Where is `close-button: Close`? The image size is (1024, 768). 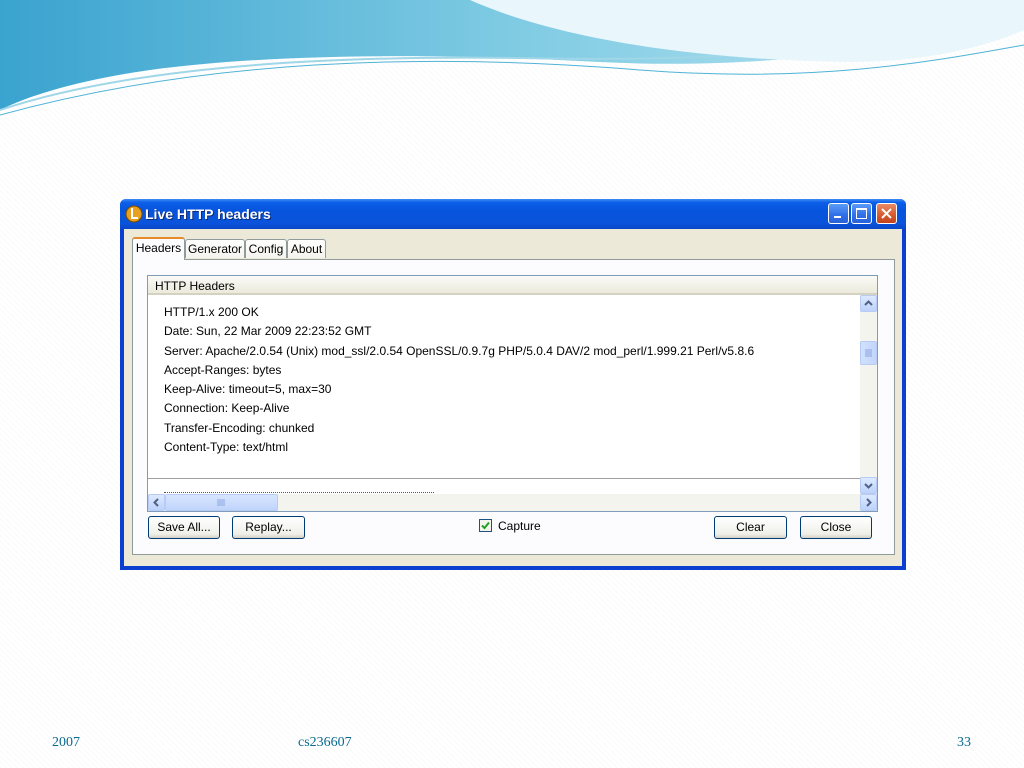 close-button: Close is located at coordinates (836, 527).